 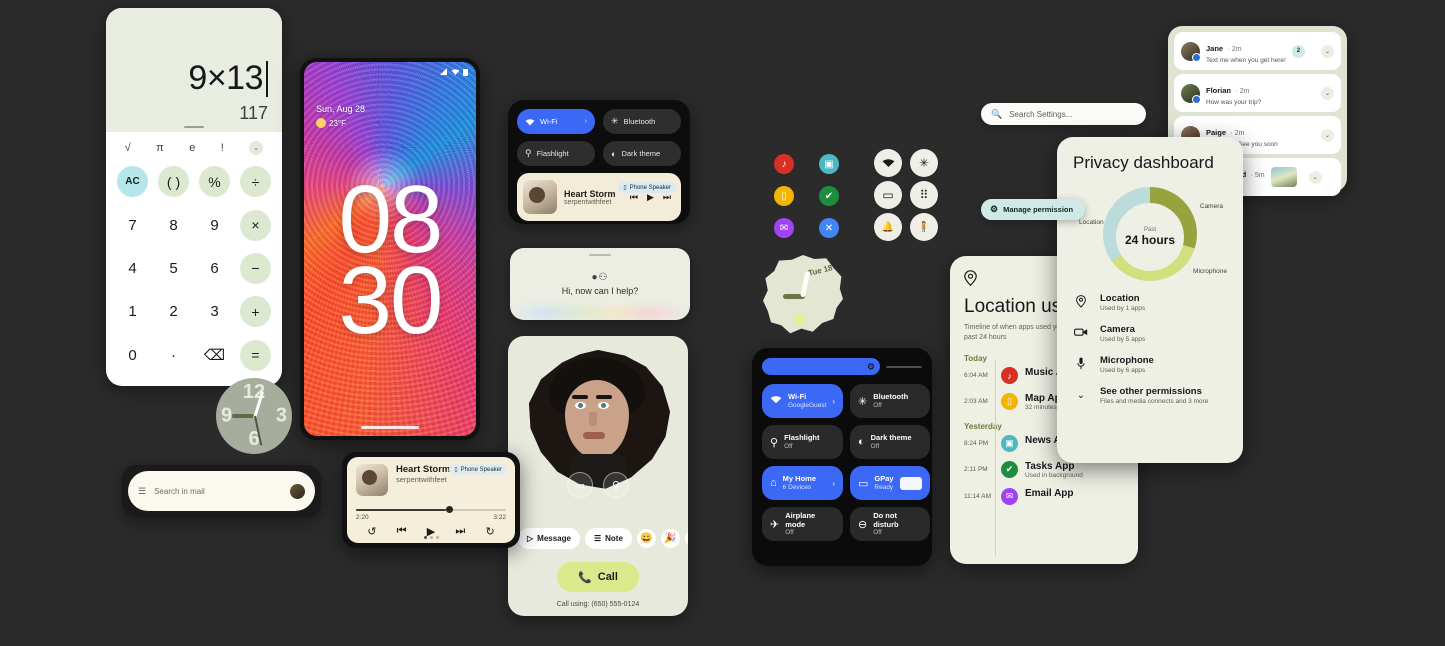 I want to click on qs-tile-bluetooth: ✳ Bluetooth Off, so click(x=889, y=401).